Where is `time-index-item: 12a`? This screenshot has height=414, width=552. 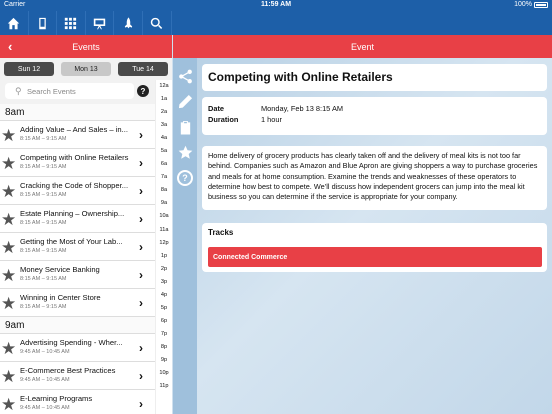 time-index-item: 12a is located at coordinates (164, 86).